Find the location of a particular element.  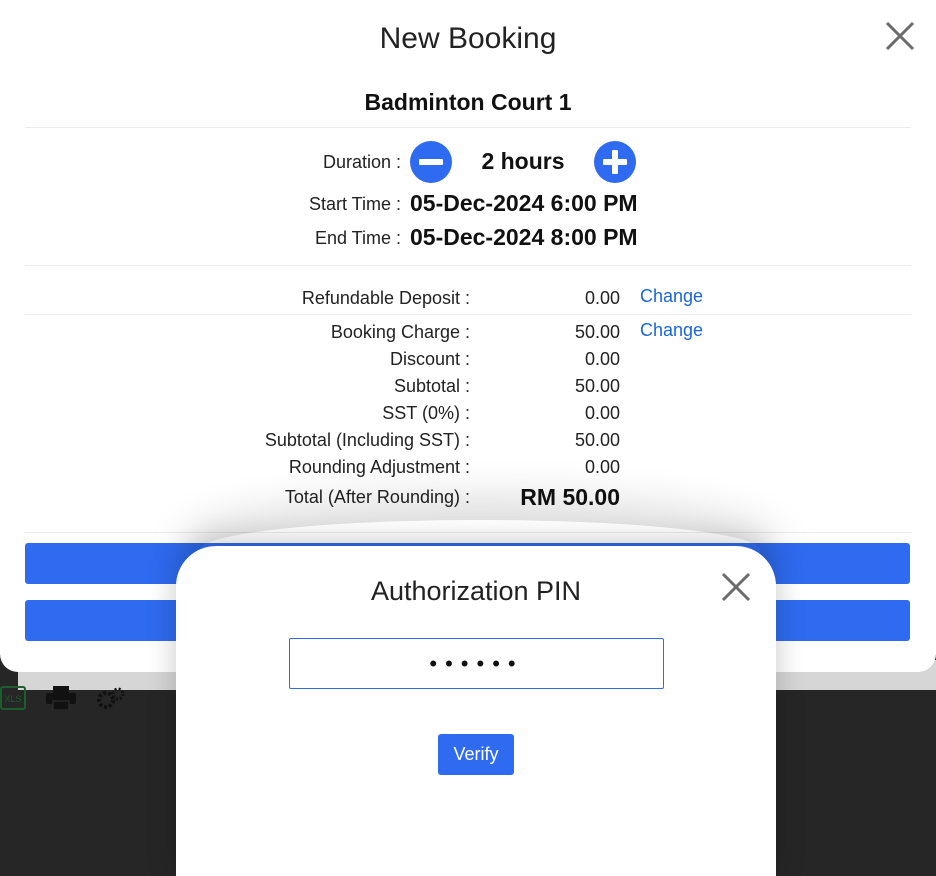

increase-duration-button is located at coordinates (615, 162).